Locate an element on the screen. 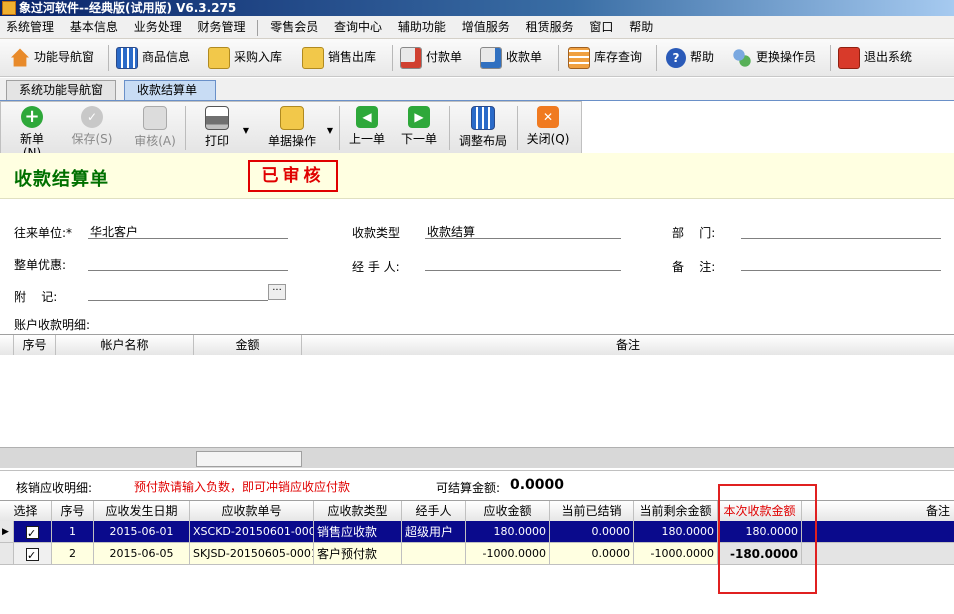 This screenshot has height=614, width=954. col-settled: 当前已结销 is located at coordinates (592, 511).